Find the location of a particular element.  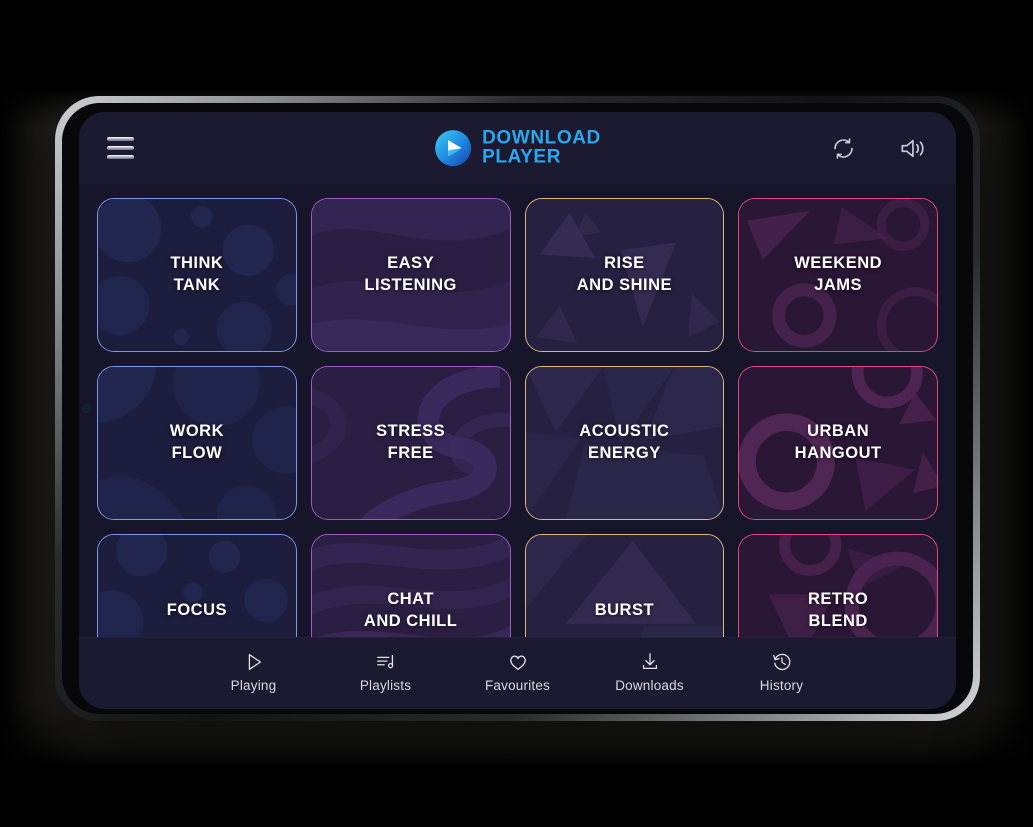

nav-label: Playlists is located at coordinates (385, 685).